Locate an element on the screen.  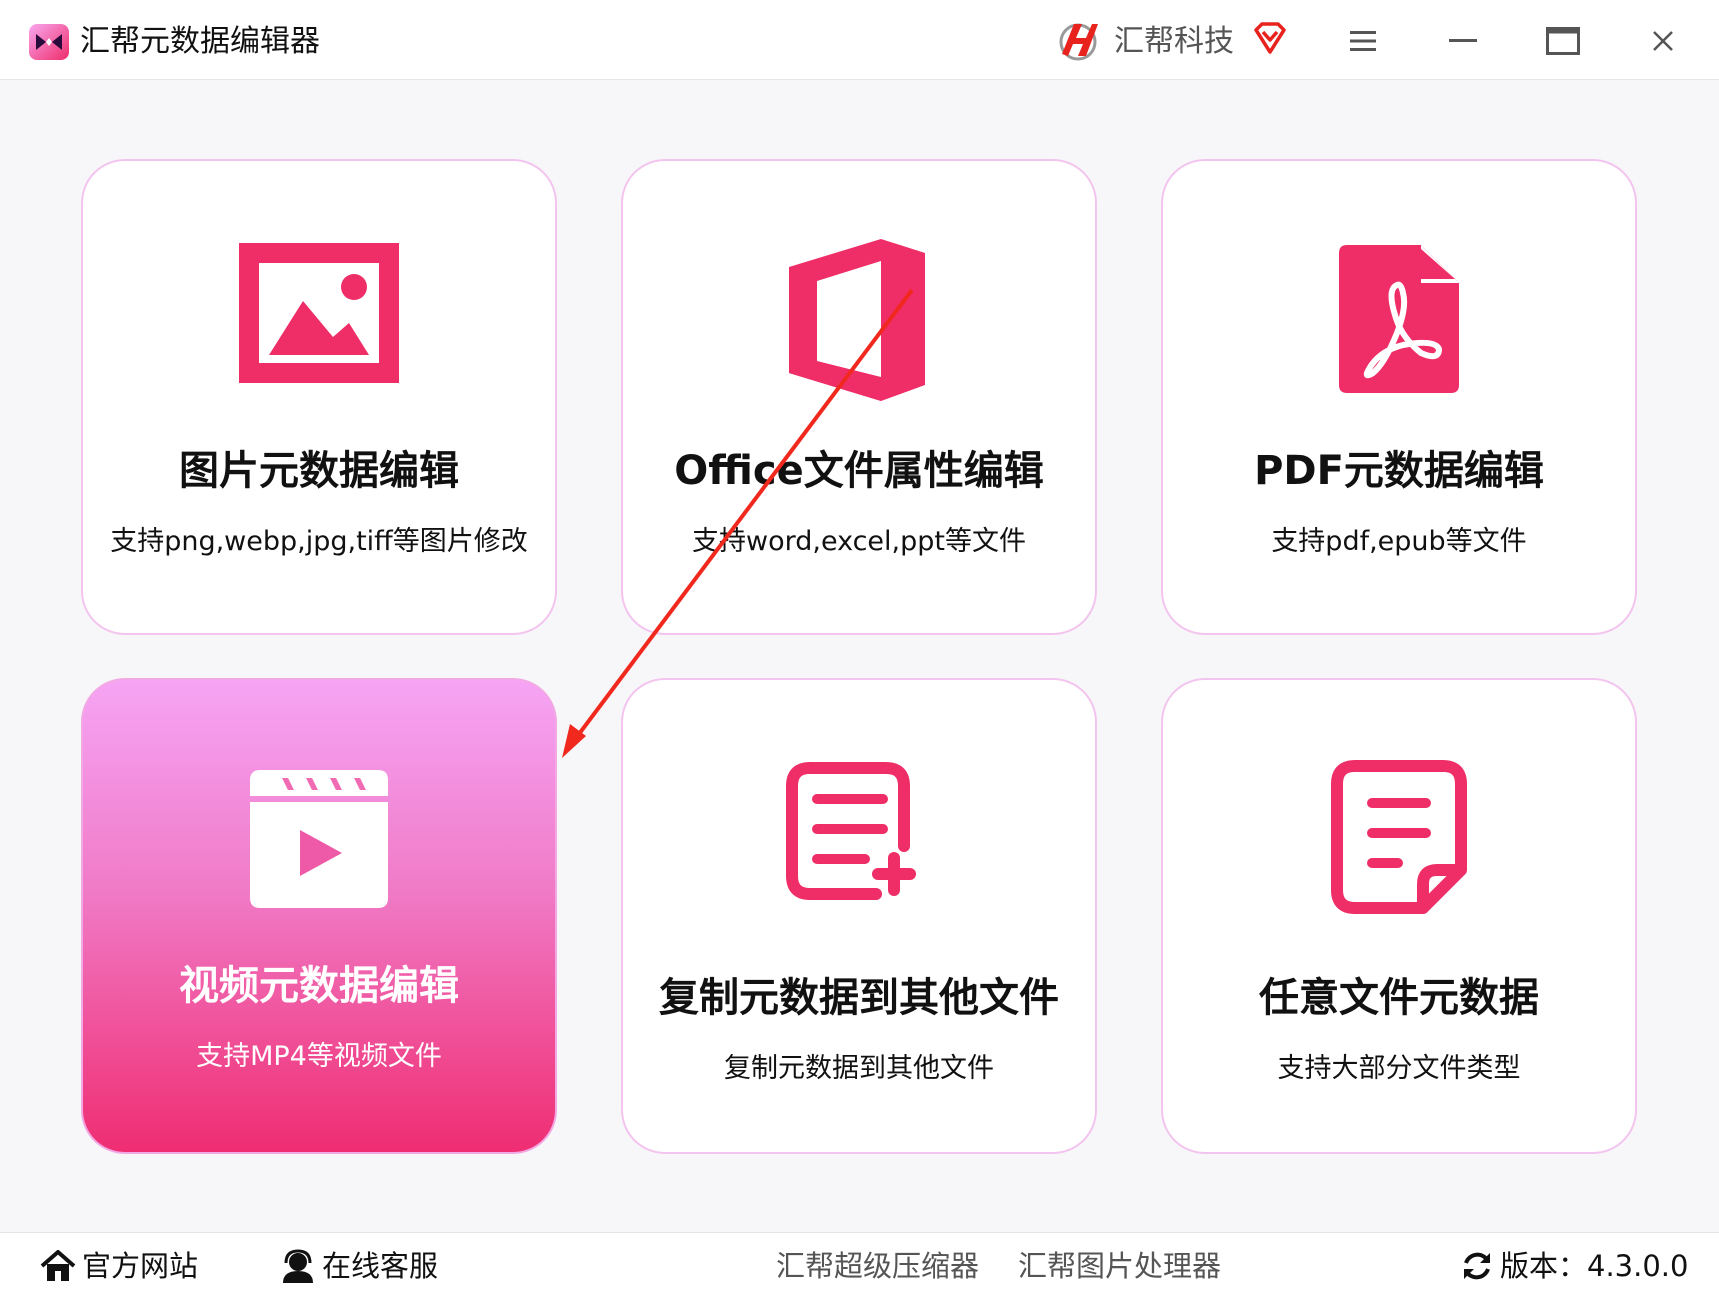
minimize-icon is located at coordinates (1463, 40).